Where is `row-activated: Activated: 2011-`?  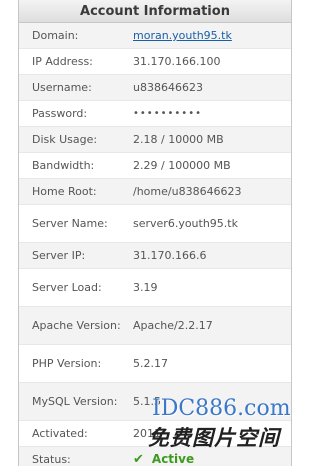
row-activated: Activated: 2011- is located at coordinates (155, 434).